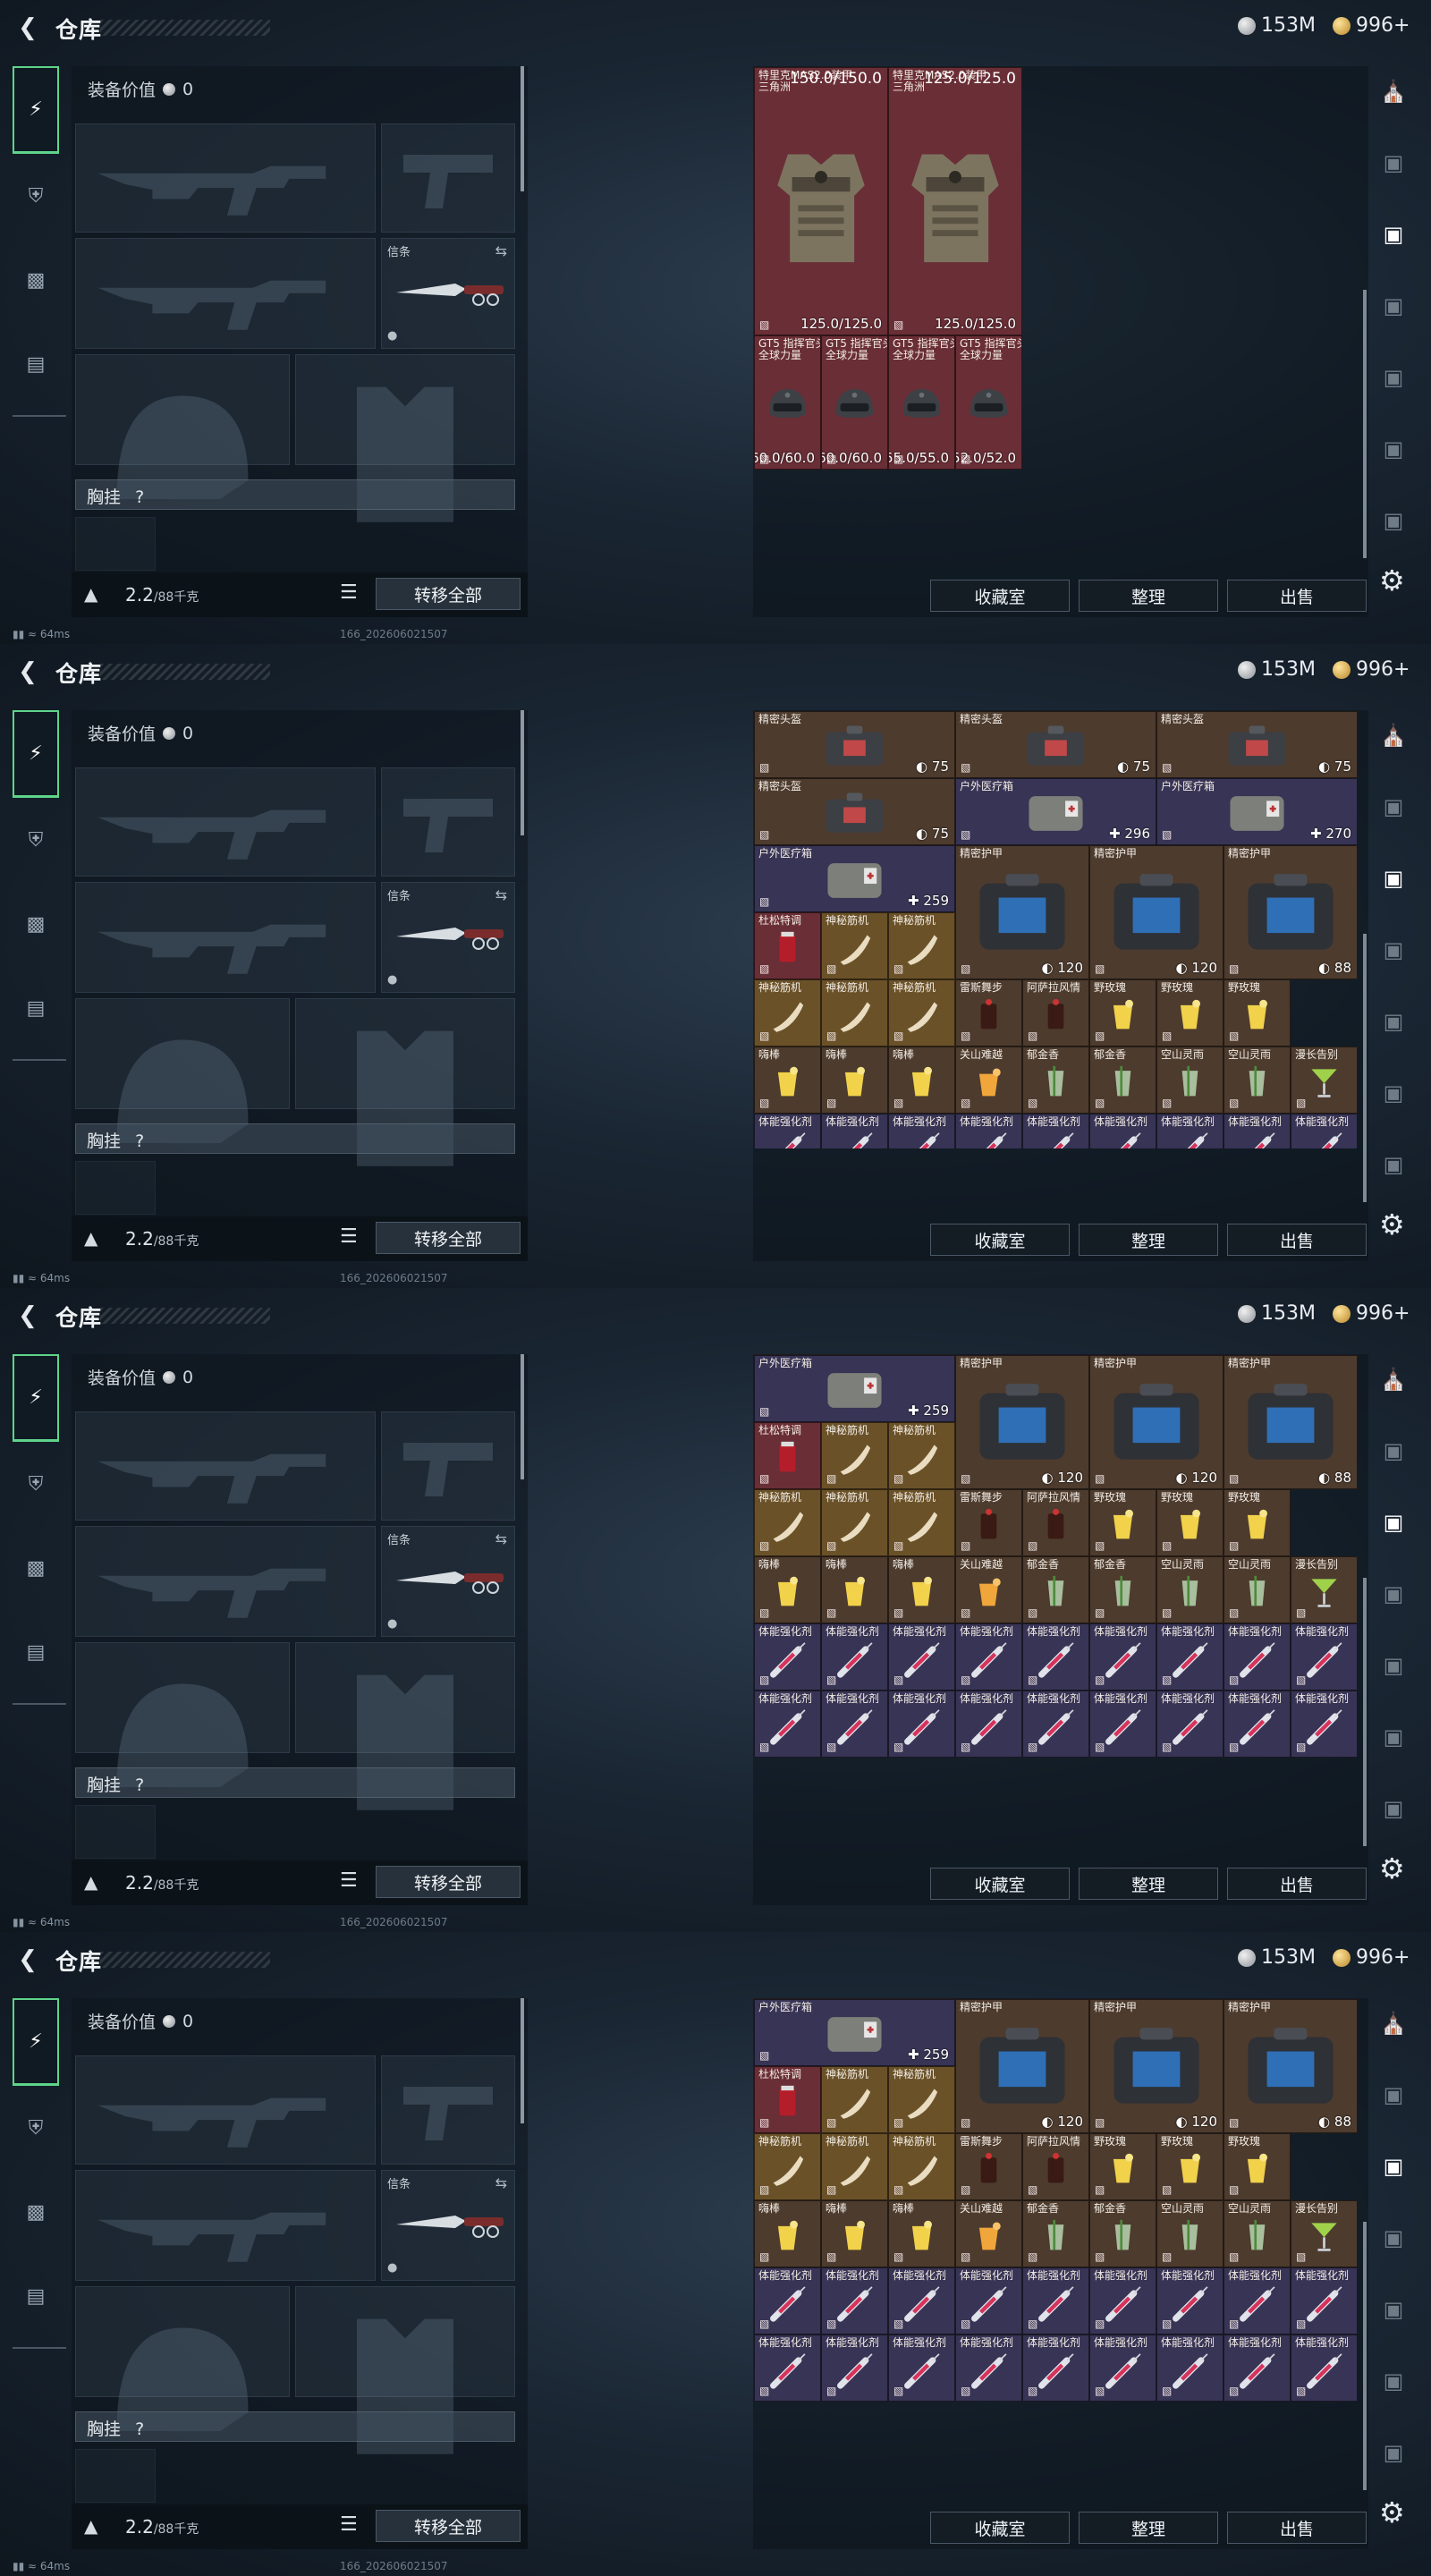  What do you see at coordinates (855, 878) in the screenshot?
I see `stash-item: 户外医疗箱 ✚ 259 ▧` at bounding box center [855, 878].